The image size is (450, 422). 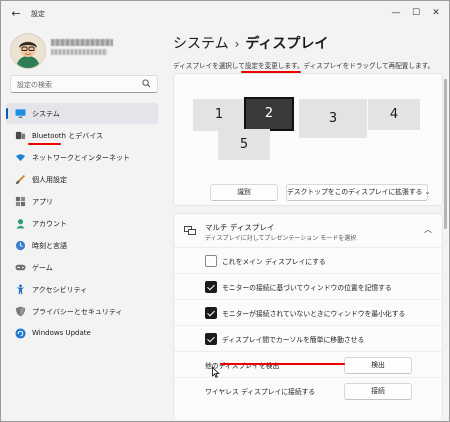 I want to click on option-label: ディスプレイ間でカーソルを簡単に移動させる, so click(x=293, y=340).